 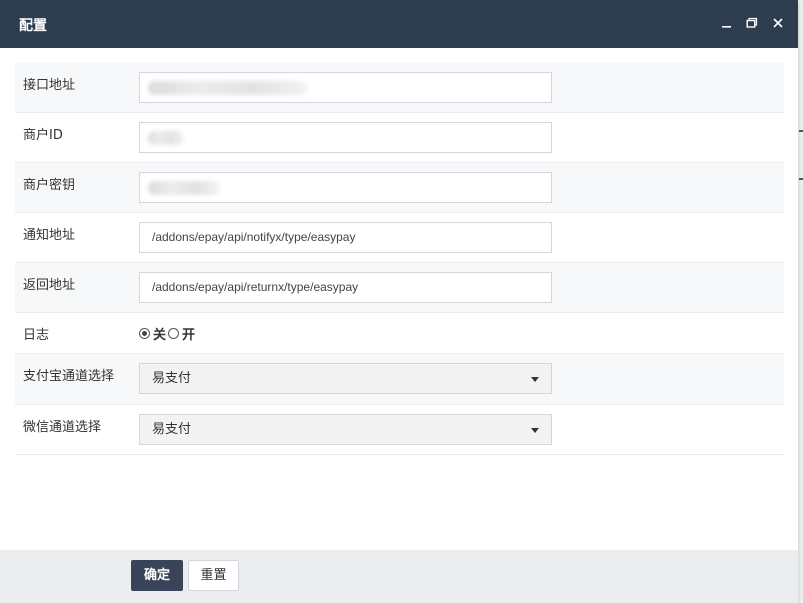 What do you see at coordinates (345, 287) in the screenshot?
I see `return-url-input: /addons/epay/api/returnx/type/easypay` at bounding box center [345, 287].